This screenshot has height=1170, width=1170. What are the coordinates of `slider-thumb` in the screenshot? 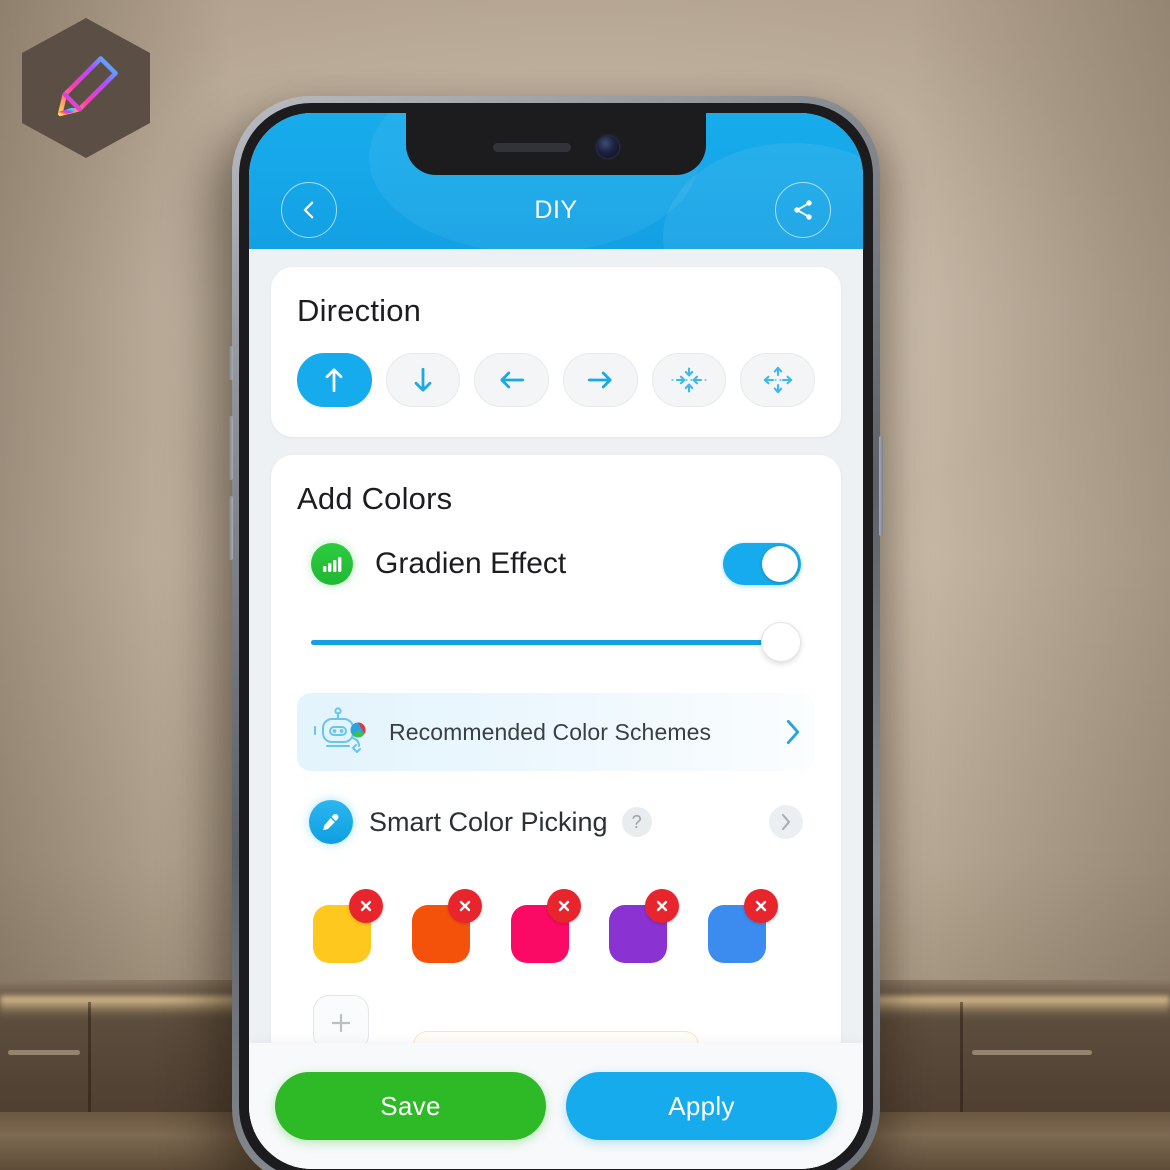 It's located at (781, 642).